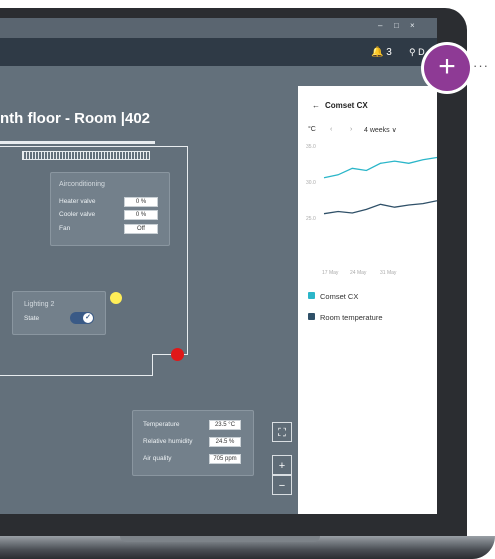 The height and width of the screenshot is (559, 495). I want to click on location-button: ⚲ D, so click(417, 52).